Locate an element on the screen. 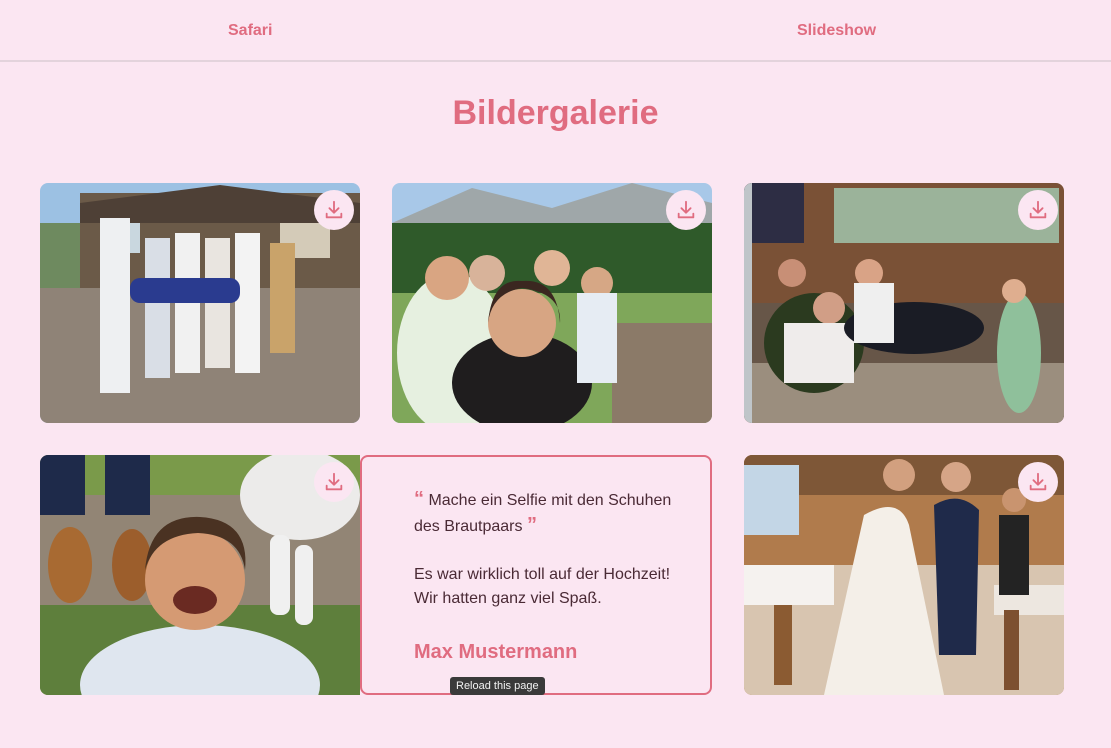 Image resolution: width=1111 pixels, height=748 pixels. photo-musicians-bar is located at coordinates (904, 303).